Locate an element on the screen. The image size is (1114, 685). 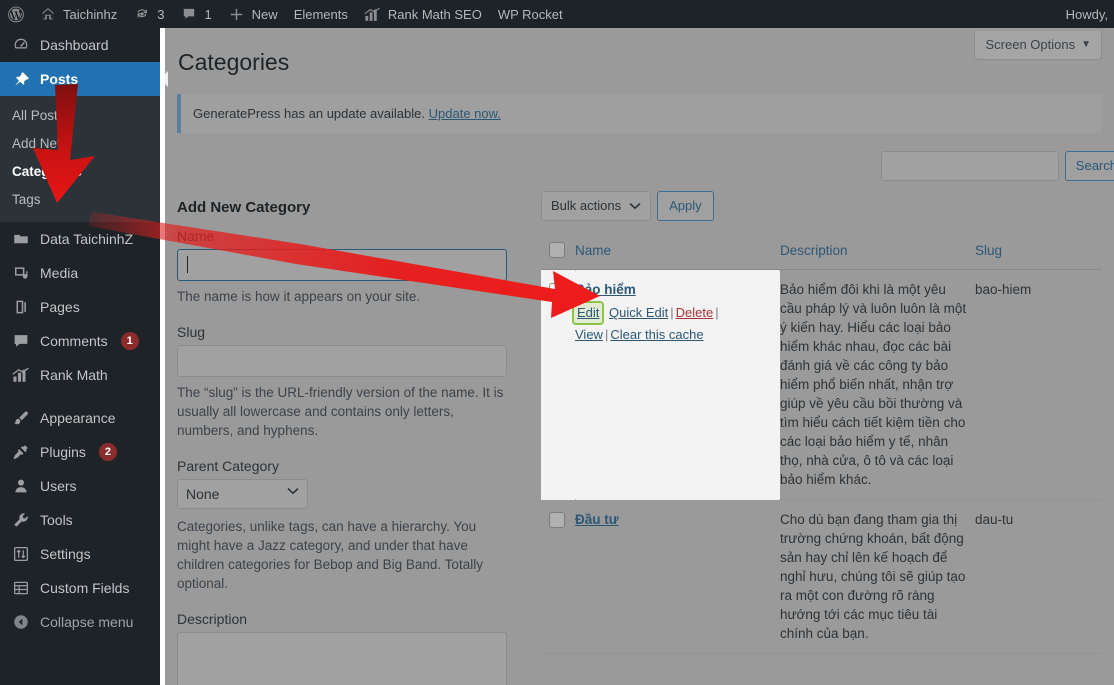
sidebar-item-add-new: Add New is located at coordinates (80, 144).